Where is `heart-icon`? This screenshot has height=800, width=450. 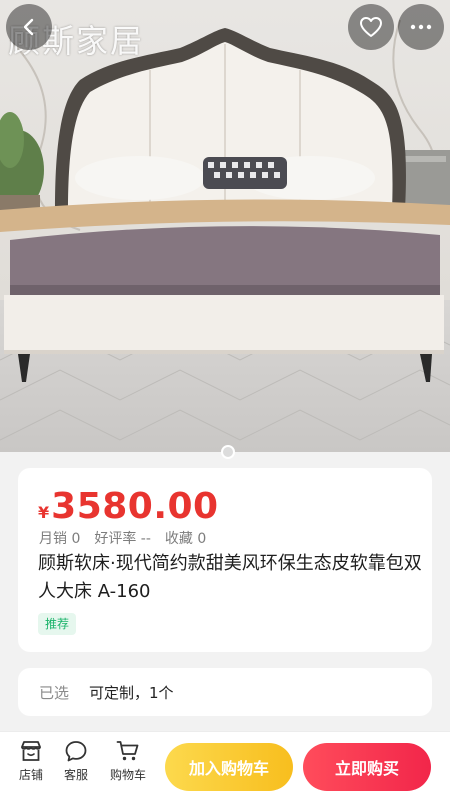
heart-icon is located at coordinates (371, 27).